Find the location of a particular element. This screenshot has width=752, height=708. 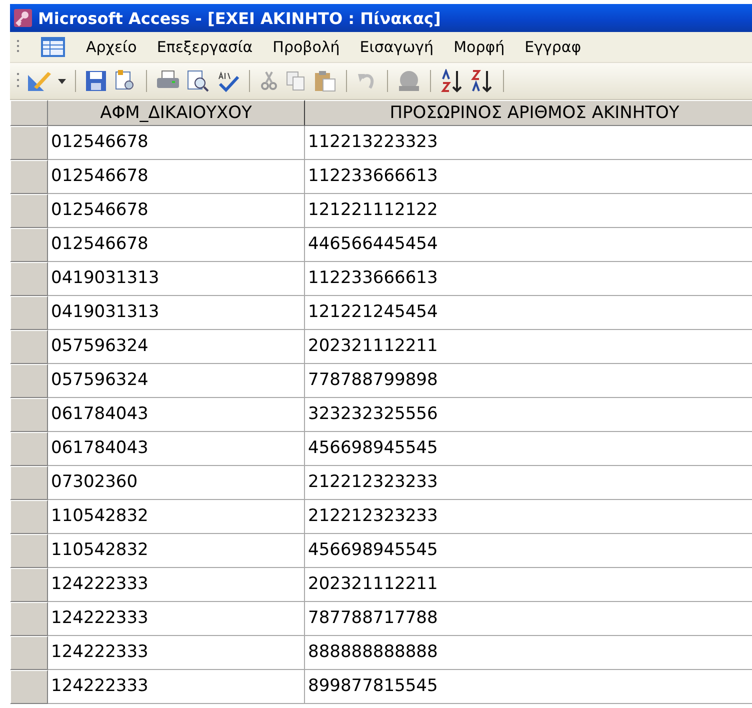

dropdown-arrow-icon is located at coordinates (62, 81).